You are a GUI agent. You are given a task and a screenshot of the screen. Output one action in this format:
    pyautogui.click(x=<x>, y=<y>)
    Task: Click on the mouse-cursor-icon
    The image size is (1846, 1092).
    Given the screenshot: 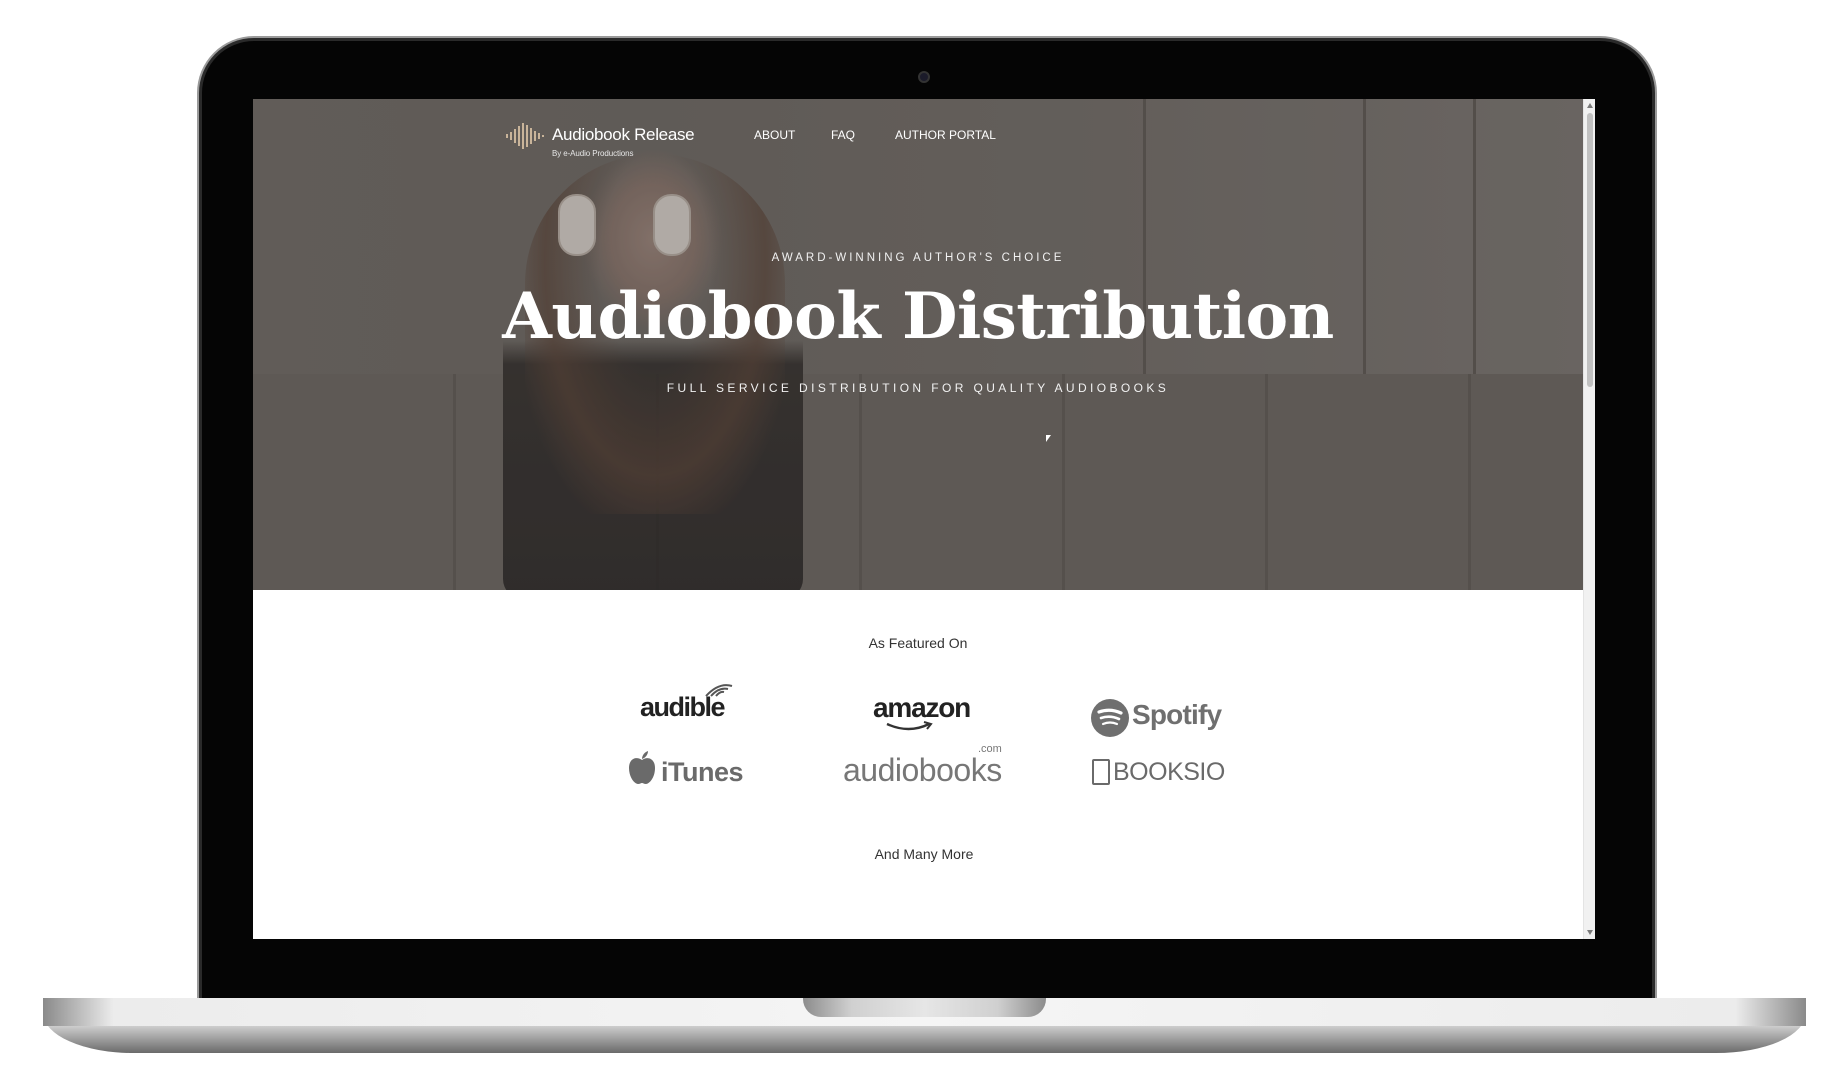 What is the action you would take?
    pyautogui.click(x=1048, y=438)
    